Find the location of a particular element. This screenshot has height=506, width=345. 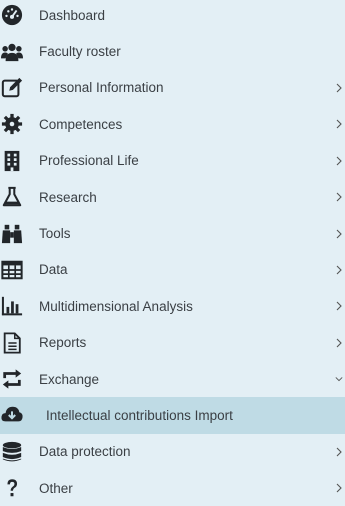

menu-item-label: Professional Life is located at coordinates (89, 161).